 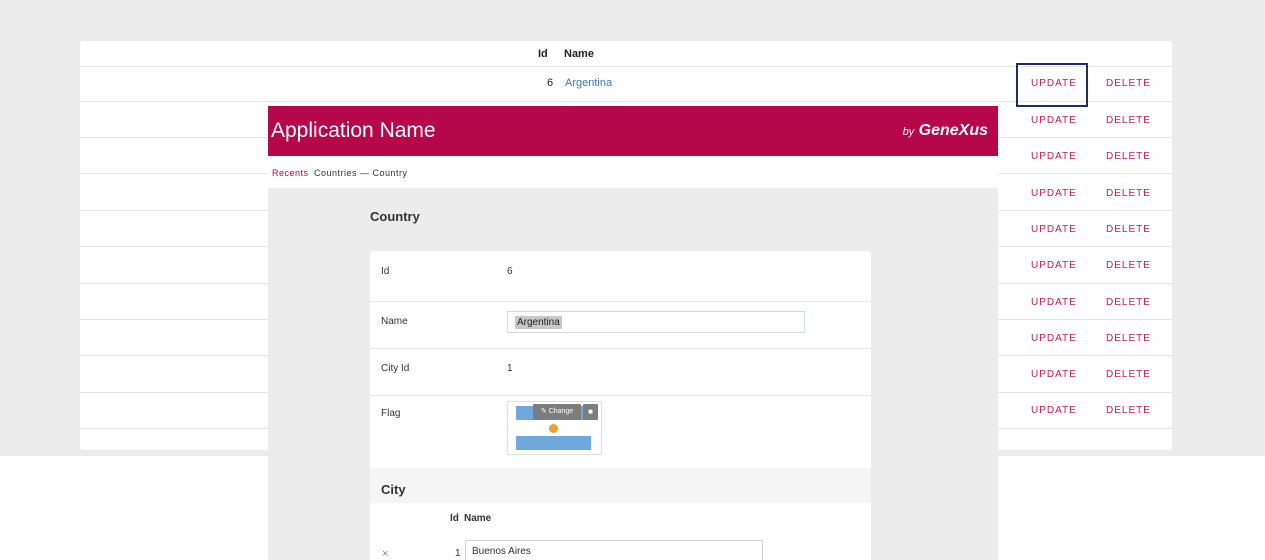 What do you see at coordinates (395, 216) in the screenshot?
I see `page-title: Country` at bounding box center [395, 216].